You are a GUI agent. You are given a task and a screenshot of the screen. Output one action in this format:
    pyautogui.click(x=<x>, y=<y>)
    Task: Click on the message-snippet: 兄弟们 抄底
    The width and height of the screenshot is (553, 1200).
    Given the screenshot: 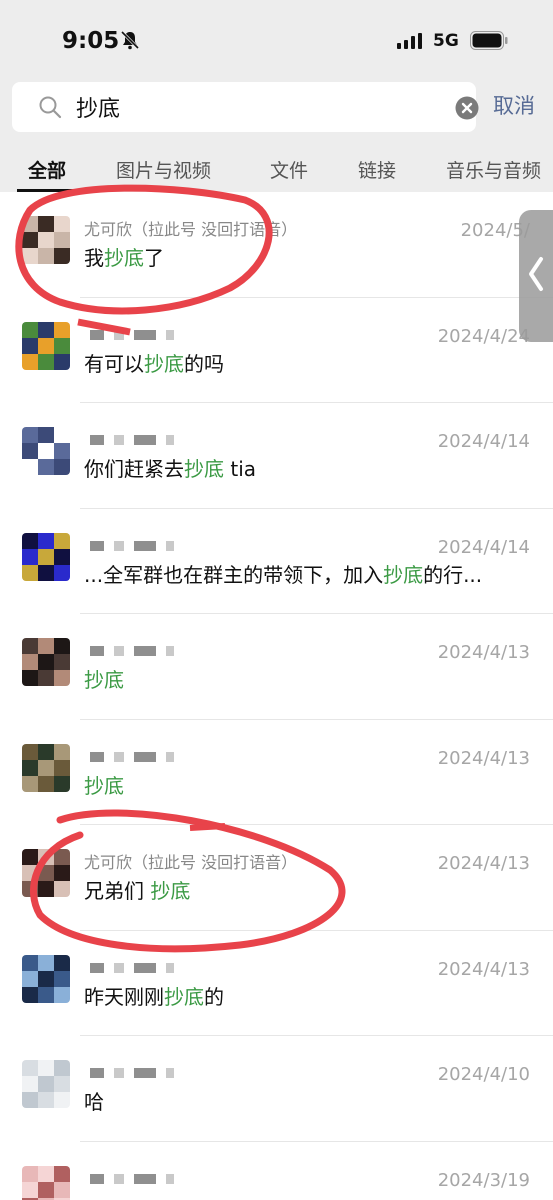 What is the action you would take?
    pyautogui.click(x=137, y=889)
    